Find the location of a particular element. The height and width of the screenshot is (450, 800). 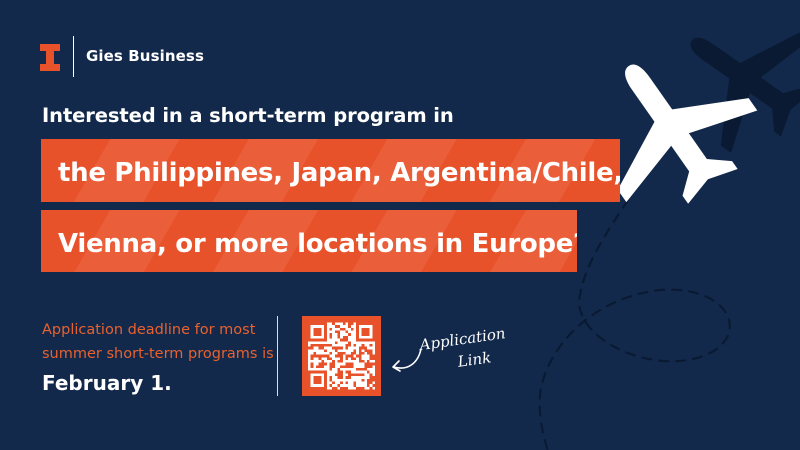

application-link-label: Application Link is located at coordinates (463, 350).